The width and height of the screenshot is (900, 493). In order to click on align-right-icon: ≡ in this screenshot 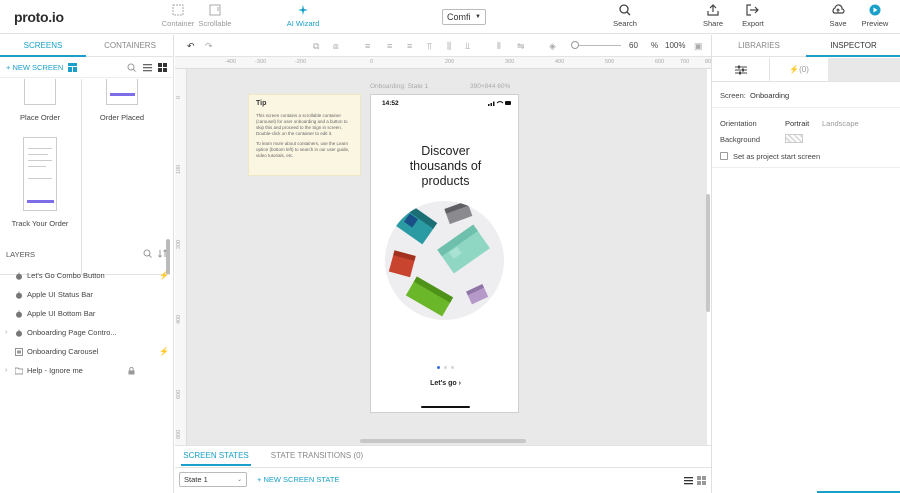, I will do `click(409, 46)`.